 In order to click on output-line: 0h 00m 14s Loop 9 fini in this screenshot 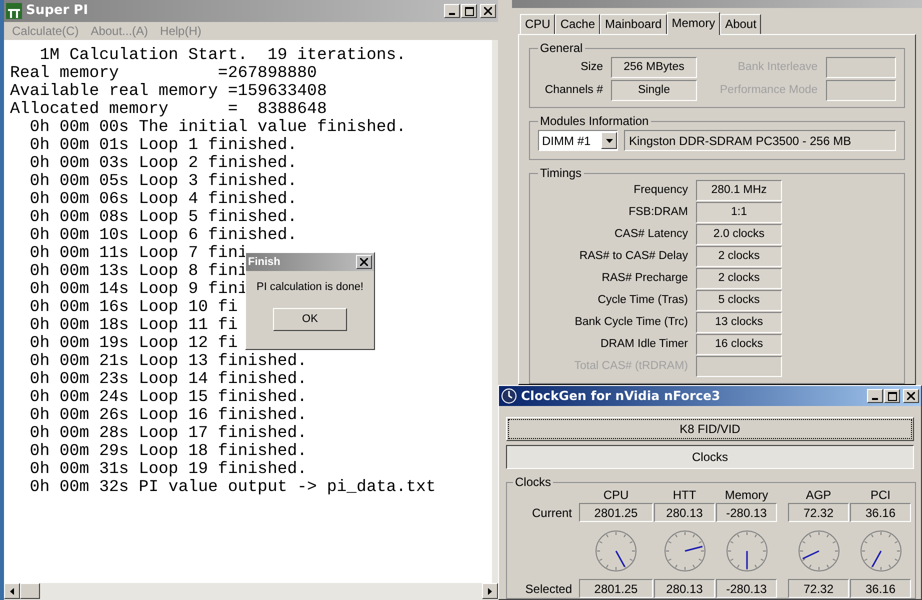, I will do `click(138, 289)`.